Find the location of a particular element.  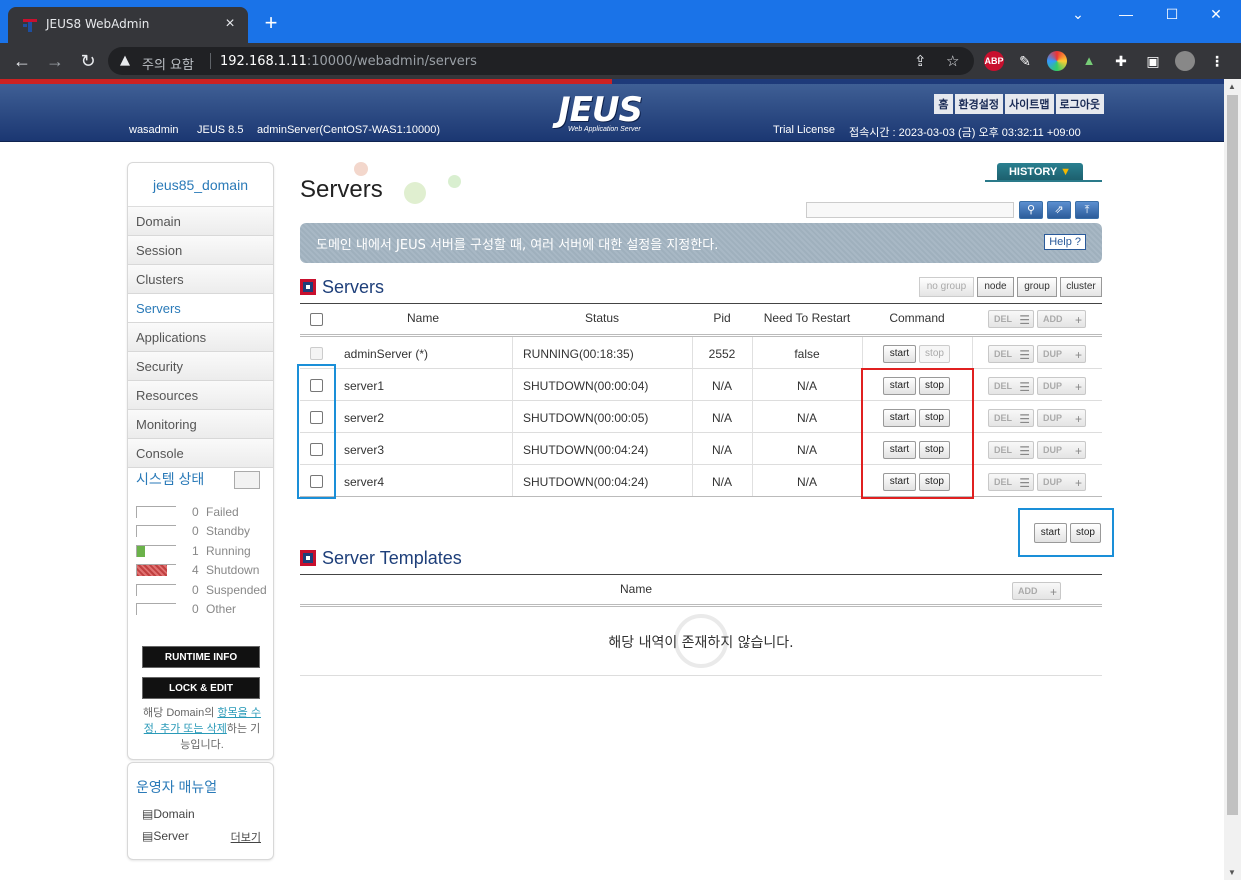

col-header-restart: Need To Restart is located at coordinates (807, 318).